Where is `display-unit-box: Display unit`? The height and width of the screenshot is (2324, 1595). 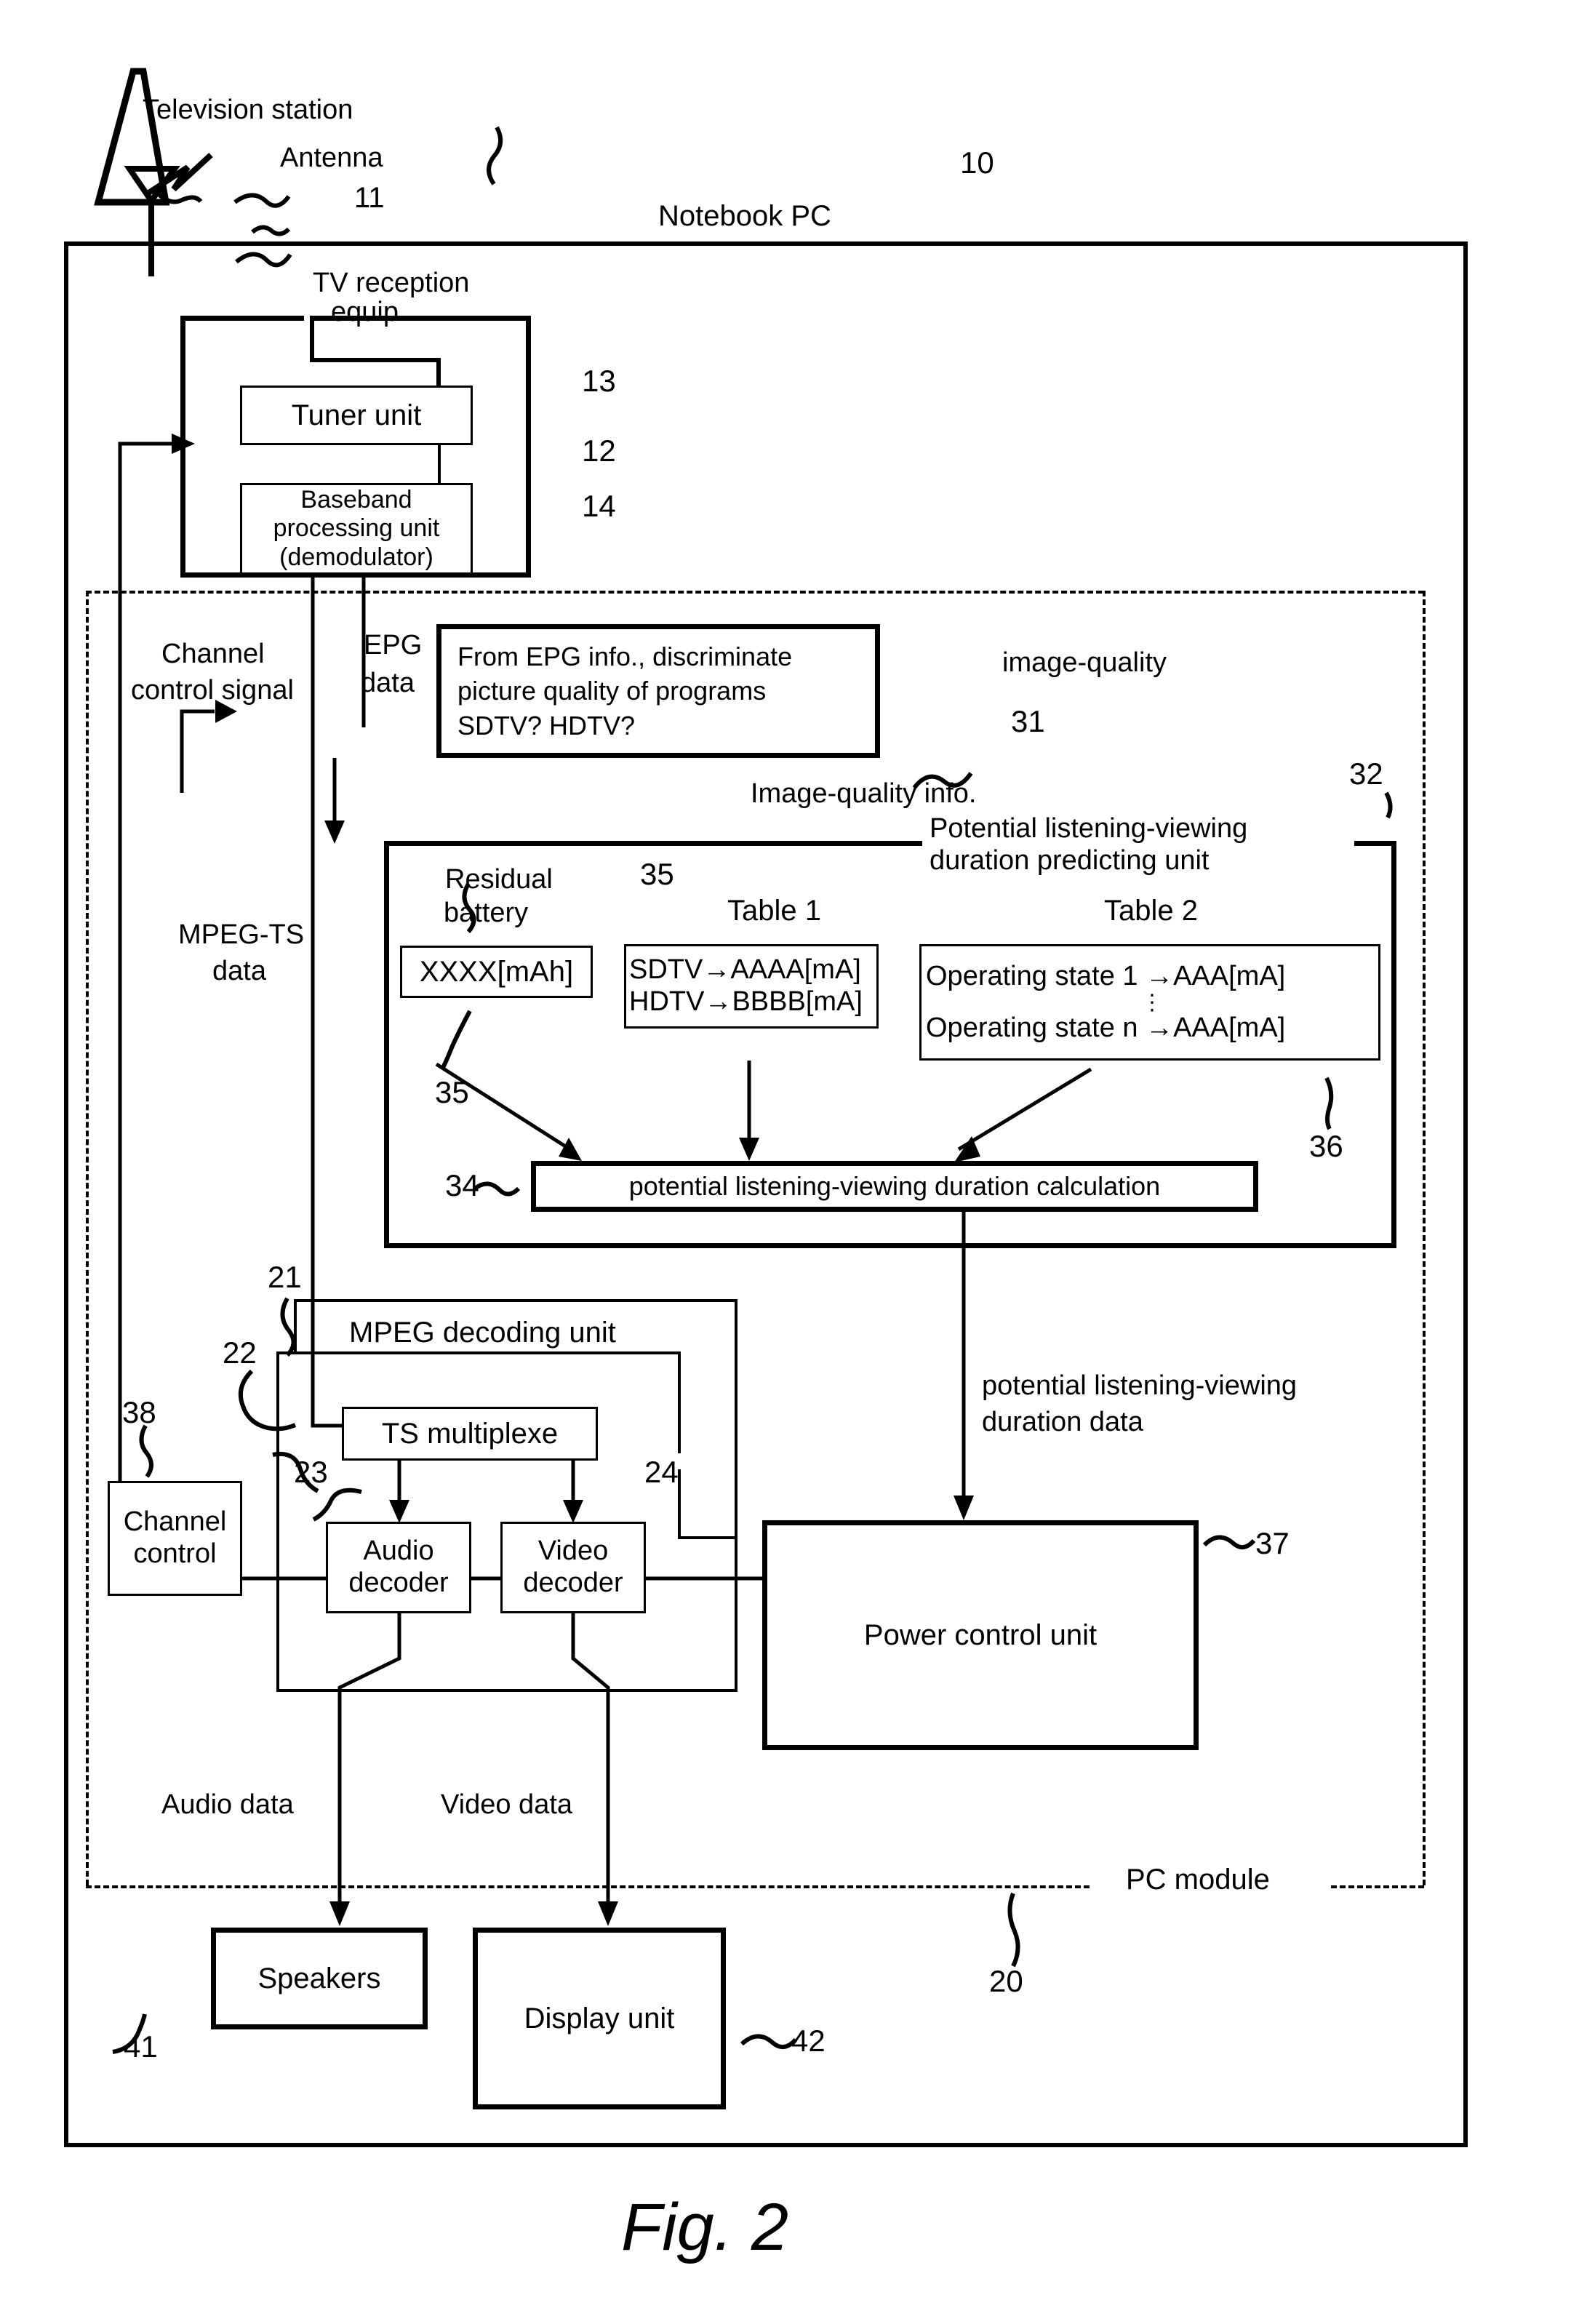
display-unit-box: Display unit is located at coordinates (599, 2018).